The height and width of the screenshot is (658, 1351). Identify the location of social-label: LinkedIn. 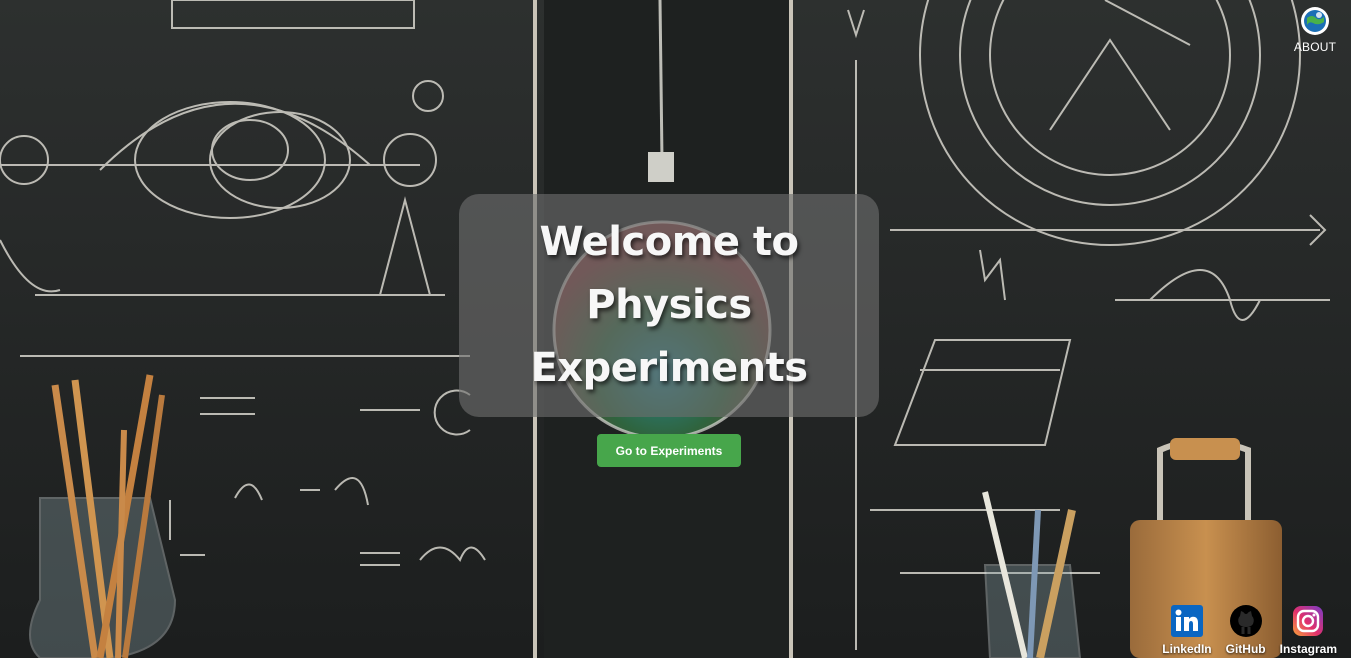
(1187, 649).